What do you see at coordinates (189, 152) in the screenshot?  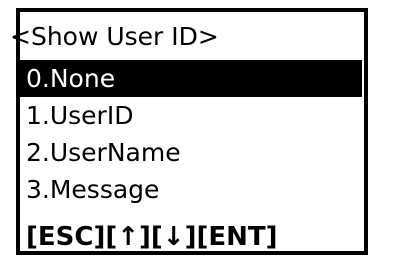 I see `menu-item-username: 2.UserName` at bounding box center [189, 152].